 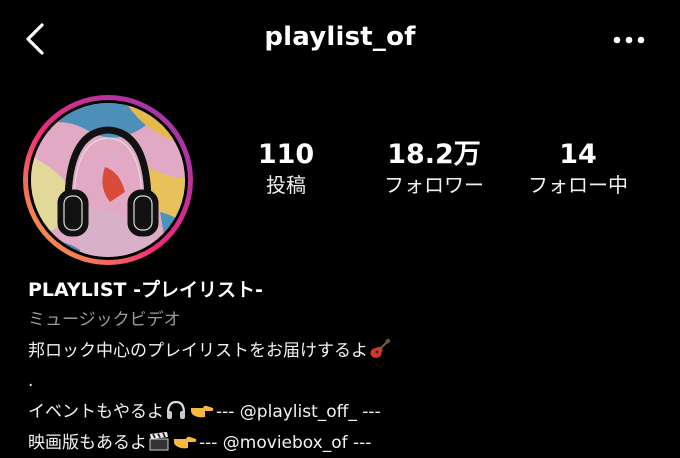 What do you see at coordinates (145, 290) in the screenshot?
I see `display-name: PLAYLIST -プレイリスト-` at bounding box center [145, 290].